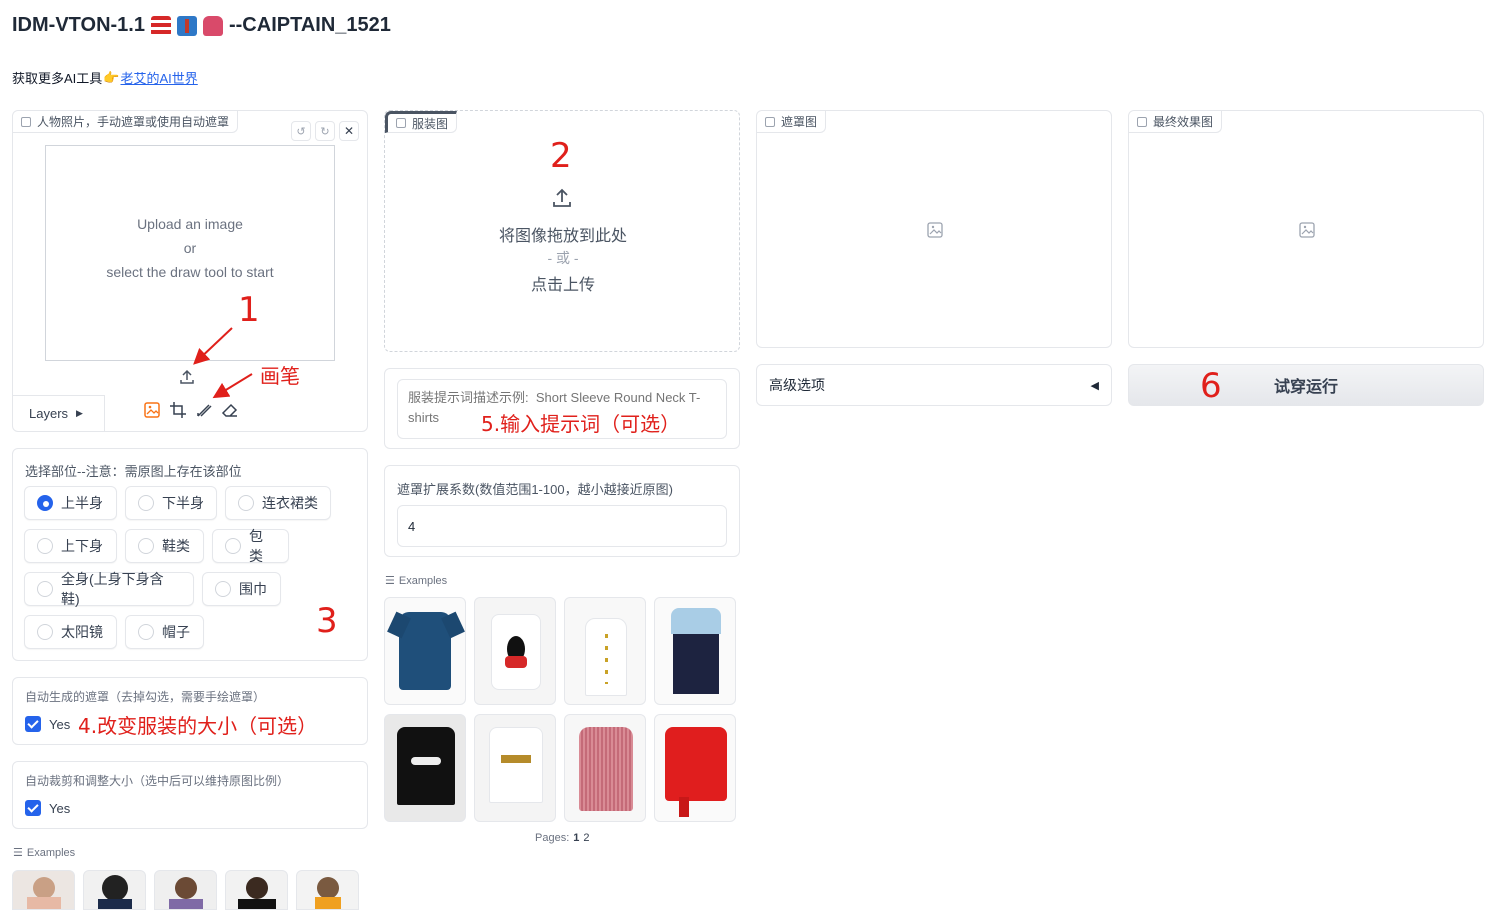 The width and height of the screenshot is (1498, 910). I want to click on annotation-arrows, so click(223, 363).